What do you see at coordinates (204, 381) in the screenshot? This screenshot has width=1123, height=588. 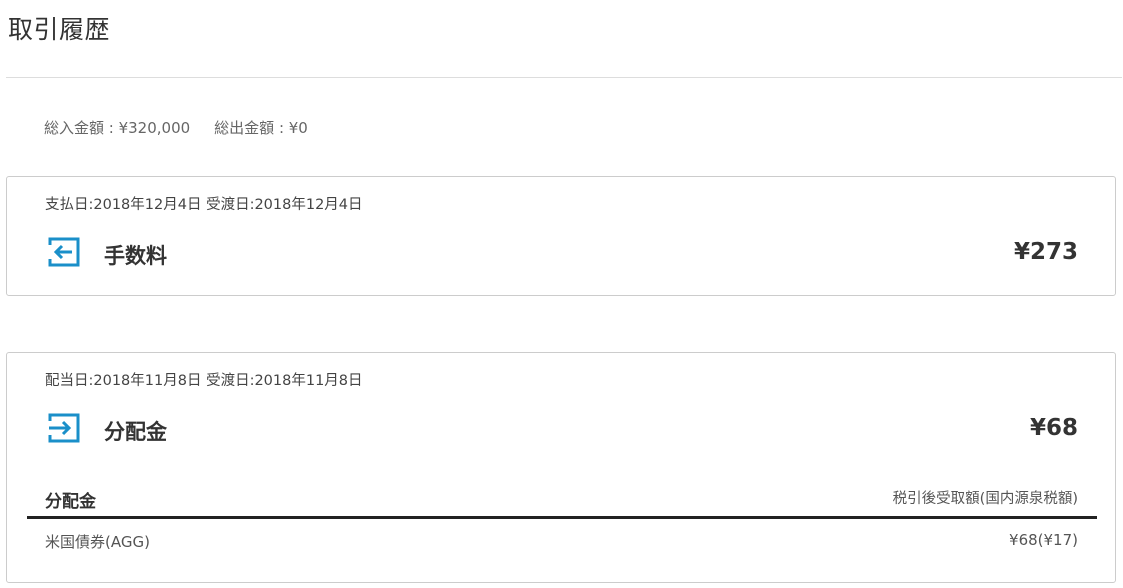 I see `transaction-dates: 配当日:2018年11月8日 受渡日:2018年11月8日` at bounding box center [204, 381].